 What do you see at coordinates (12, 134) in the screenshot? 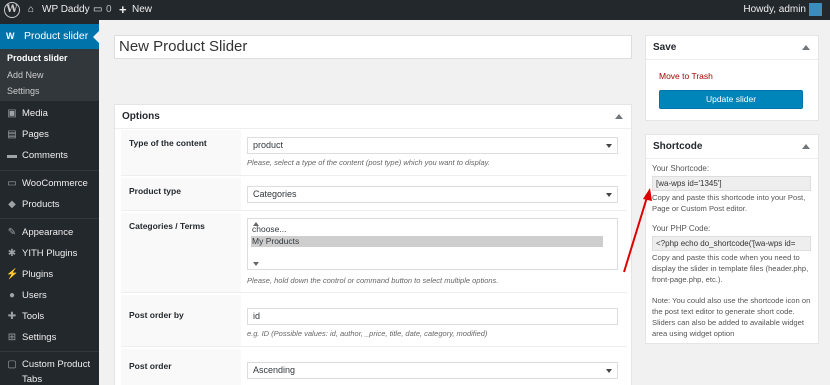
I see `pages-icon: ▤` at bounding box center [12, 134].